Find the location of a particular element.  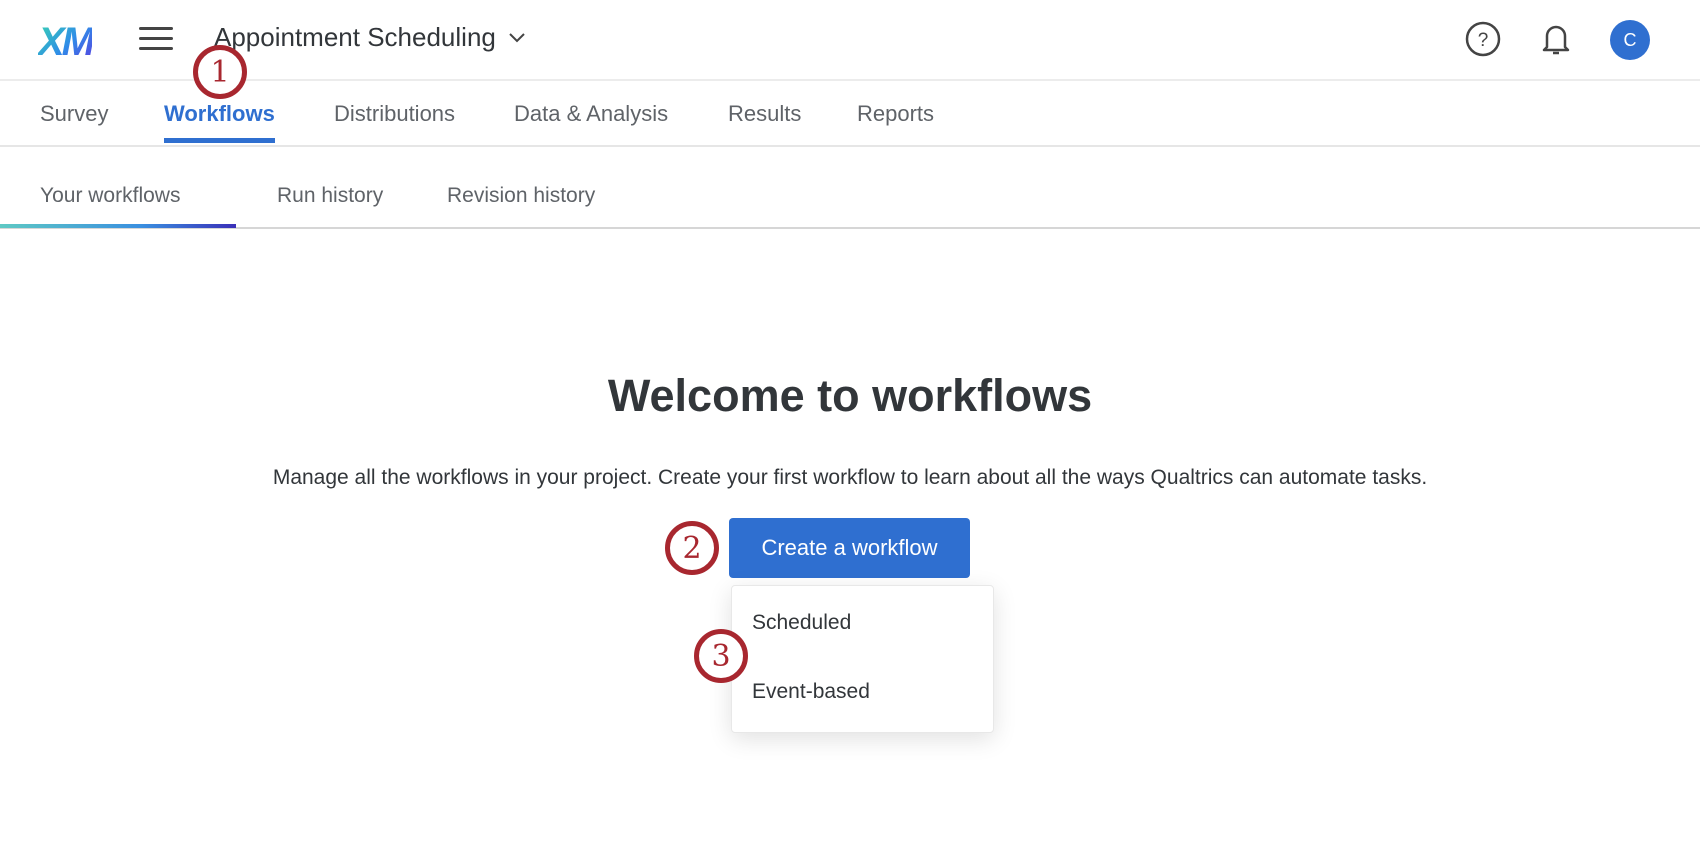

tab-reports: Reports is located at coordinates (895, 121).